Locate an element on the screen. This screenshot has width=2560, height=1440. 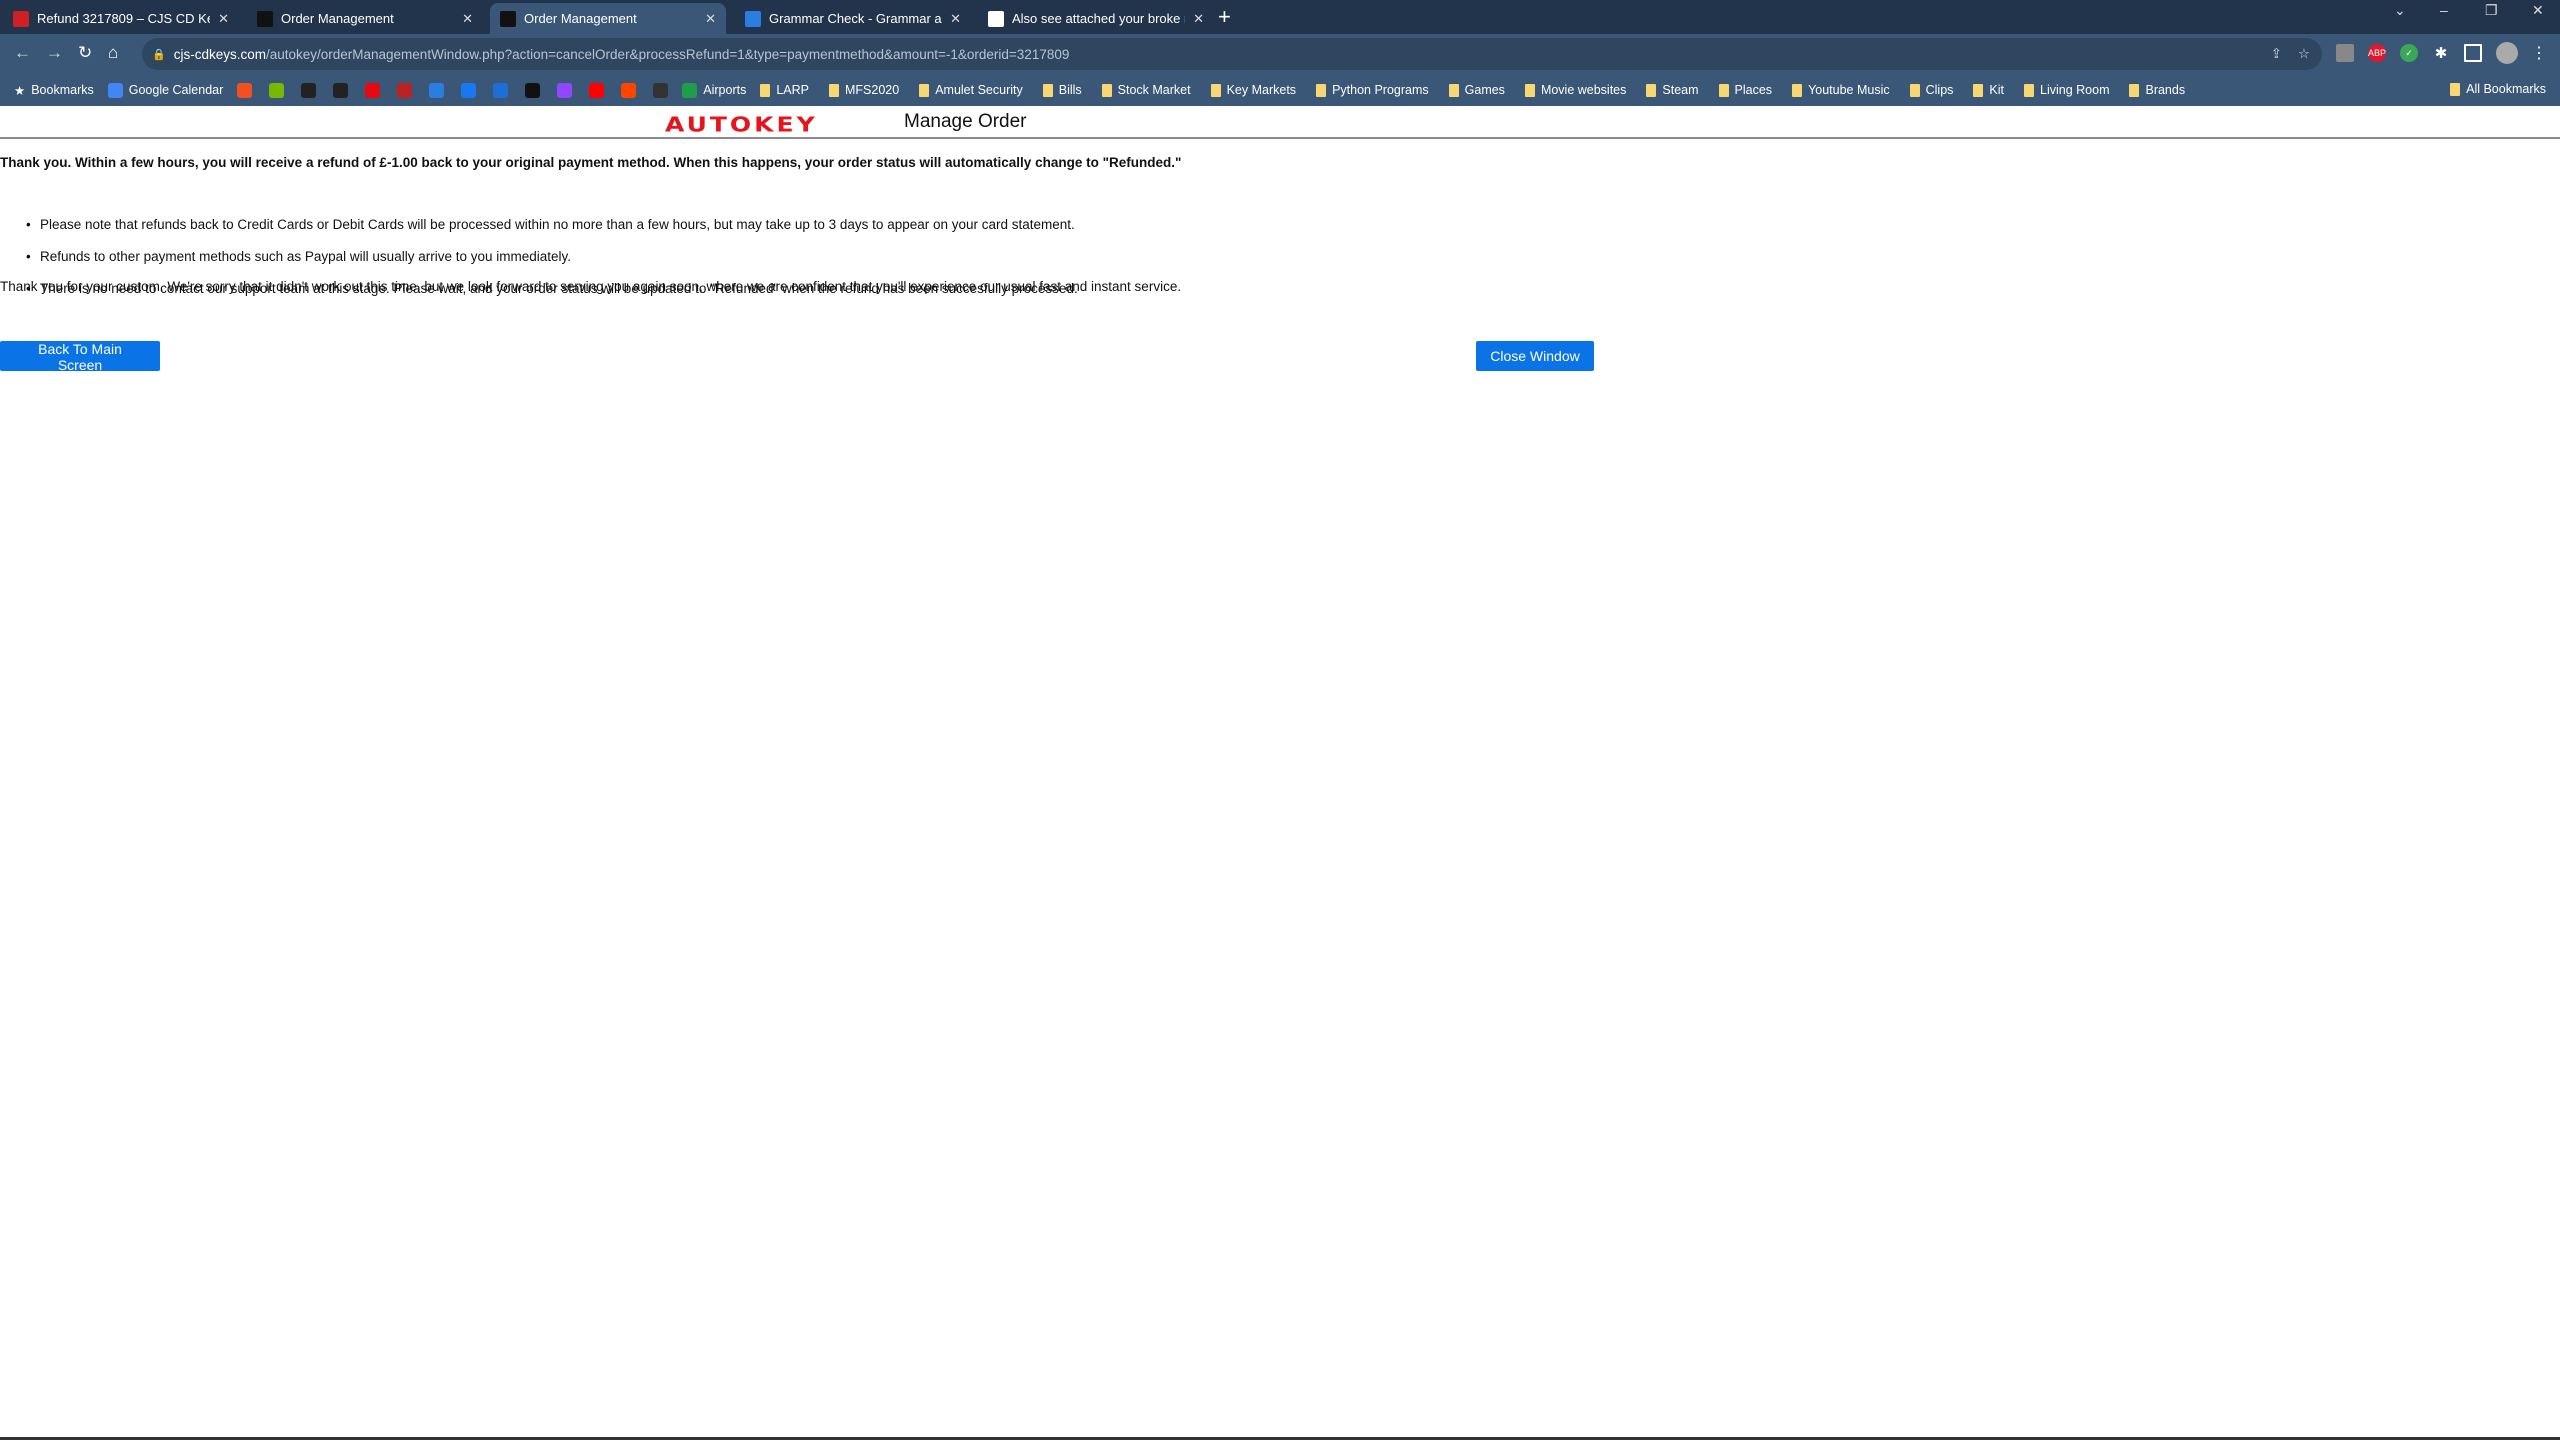
bookmark-label: Youtube Music is located at coordinates (1849, 90).